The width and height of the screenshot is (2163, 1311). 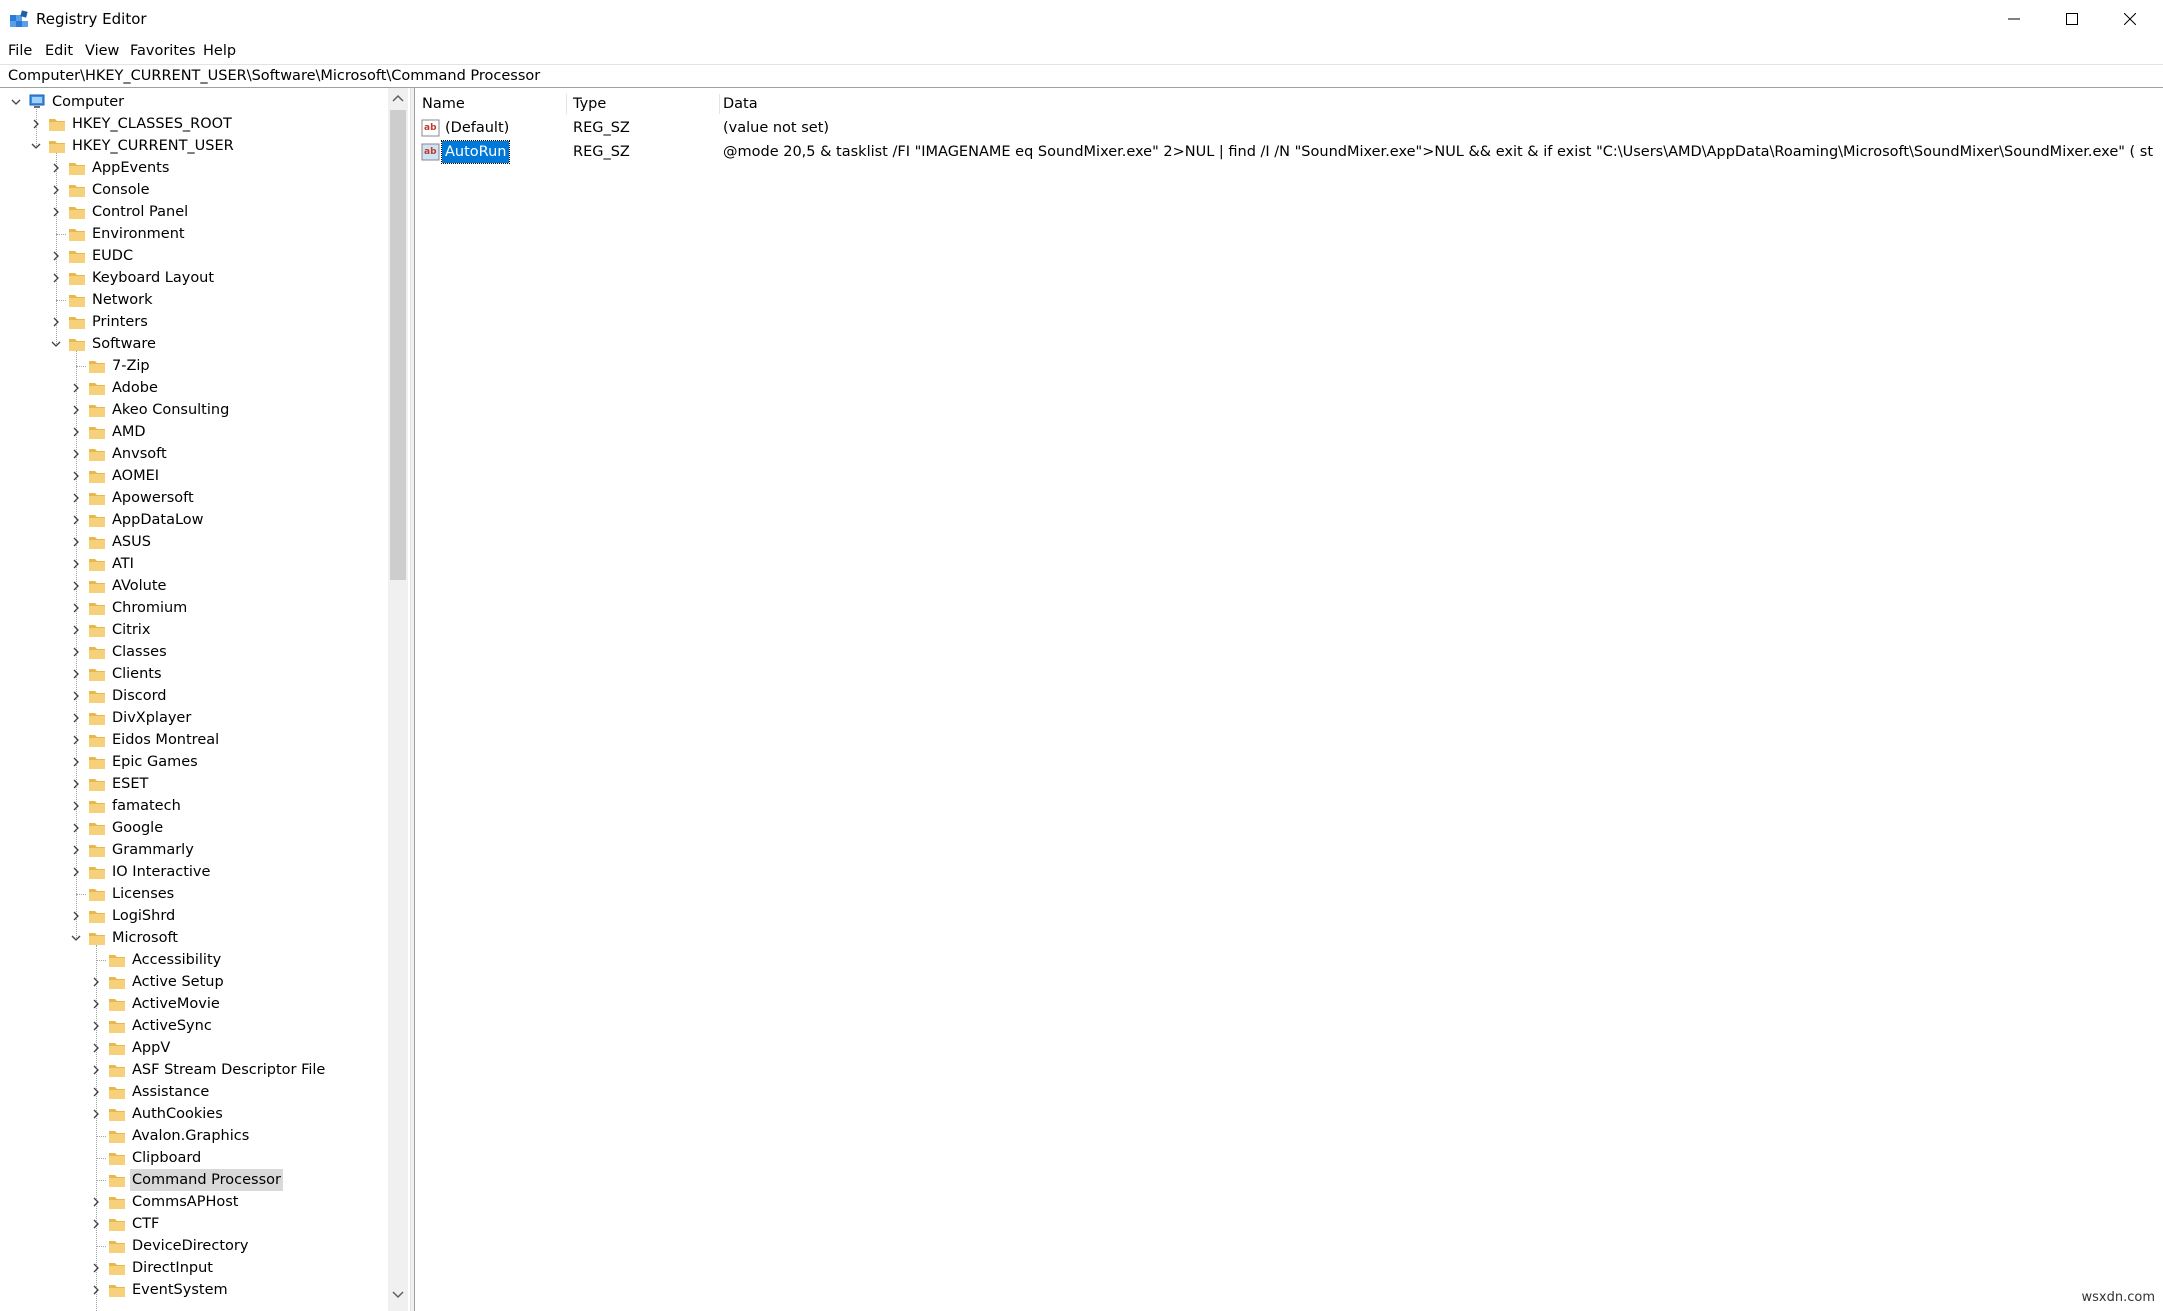 What do you see at coordinates (398, 1295) in the screenshot?
I see `scroll-down-icon` at bounding box center [398, 1295].